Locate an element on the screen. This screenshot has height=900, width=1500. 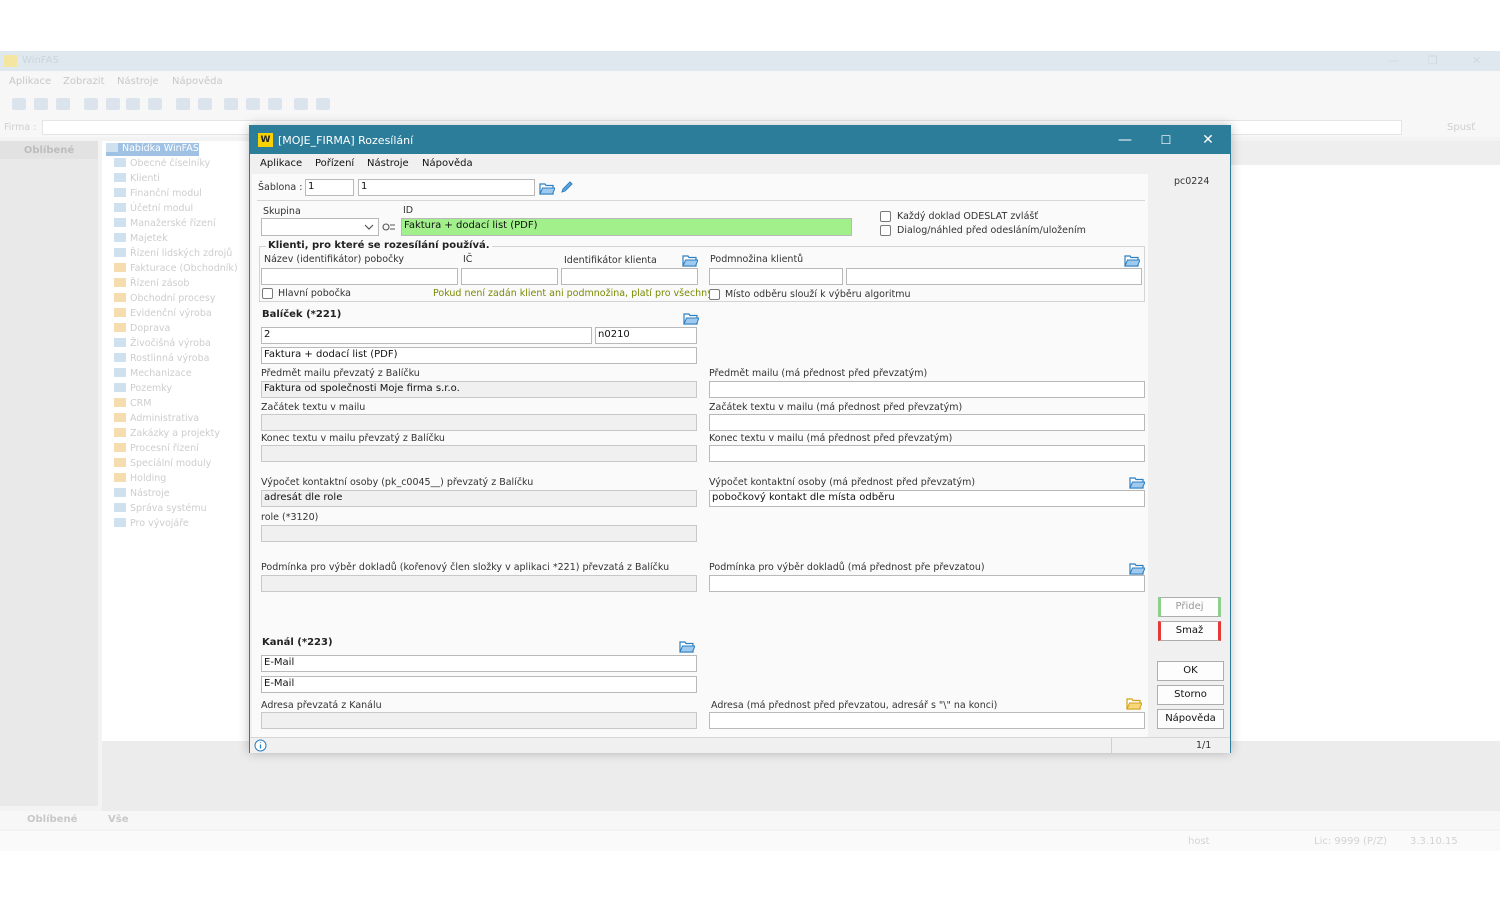
dialog-menu-aplikace: Aplikace is located at coordinates (281, 163).